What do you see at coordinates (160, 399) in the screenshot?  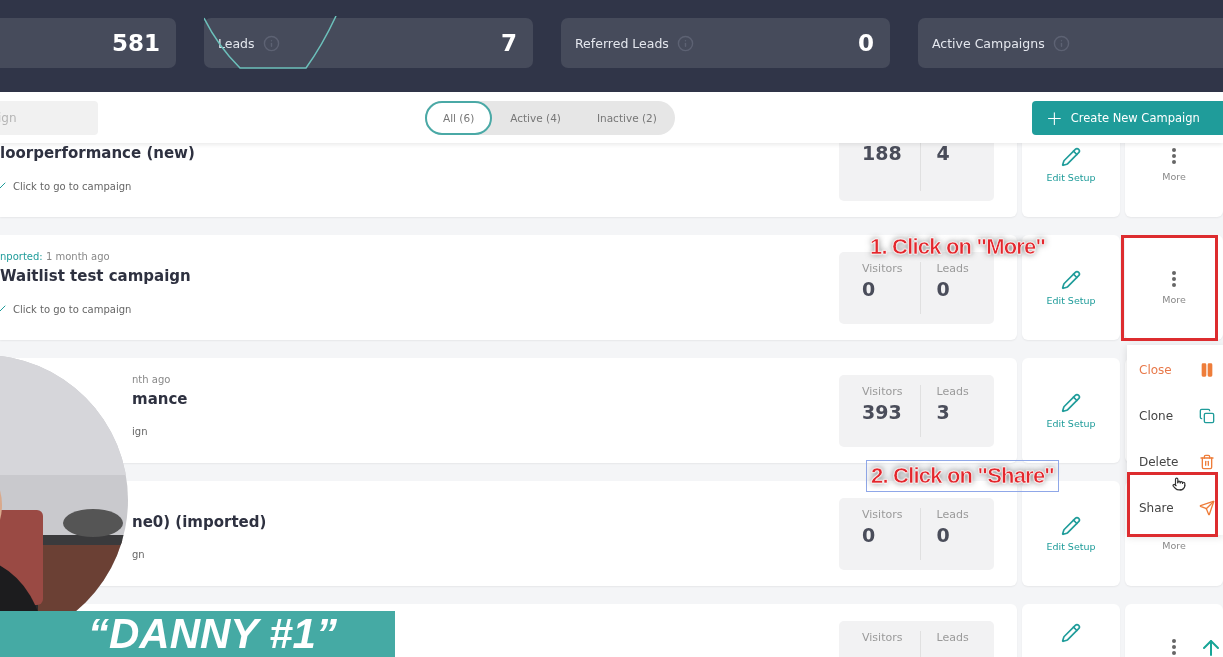 I see `campaign-name: mance` at bounding box center [160, 399].